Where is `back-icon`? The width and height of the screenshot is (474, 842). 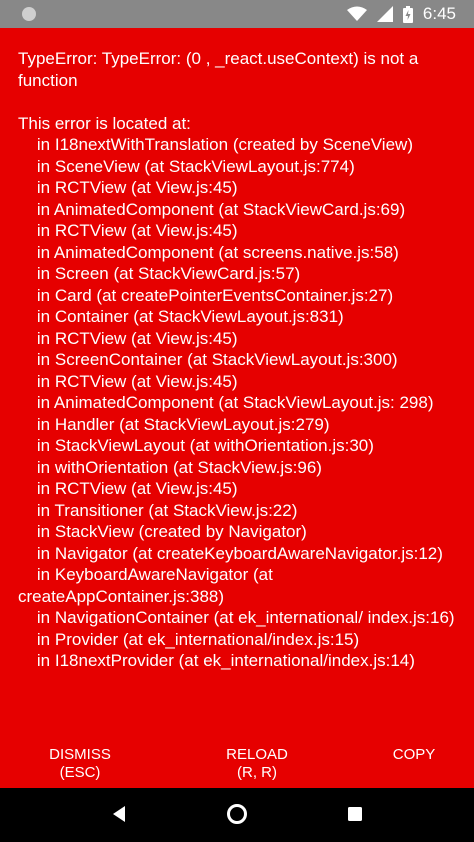 back-icon is located at coordinates (119, 815).